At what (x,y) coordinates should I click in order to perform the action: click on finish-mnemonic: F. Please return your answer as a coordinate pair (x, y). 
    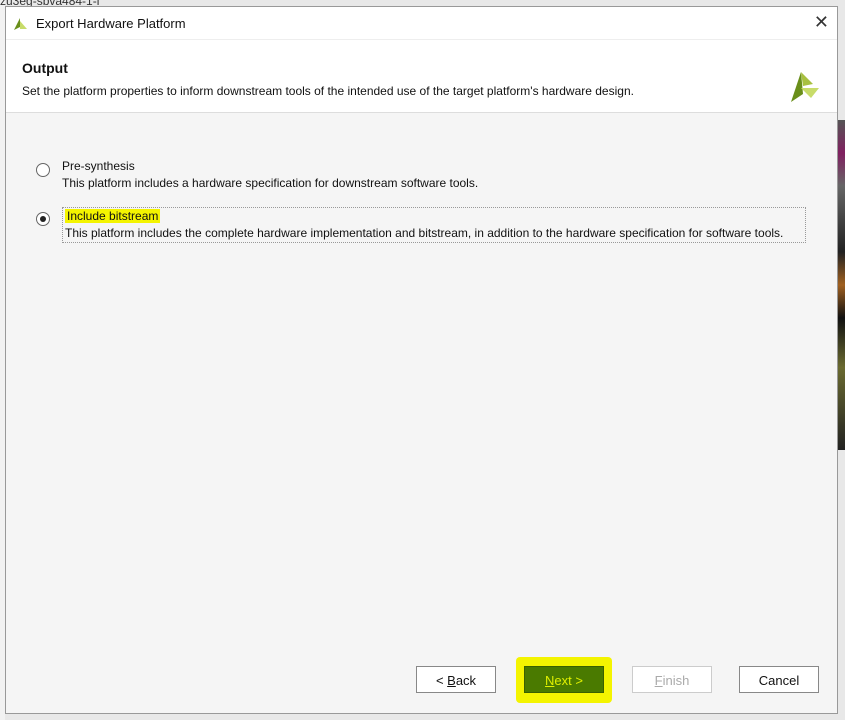
    Looking at the image, I should click on (658, 680).